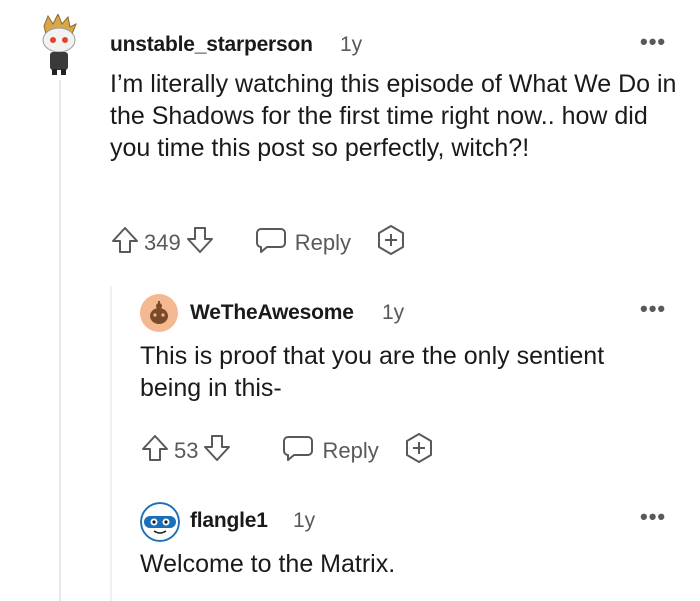 The width and height of the screenshot is (700, 601). I want to click on thread-line-reply, so click(111, 443).